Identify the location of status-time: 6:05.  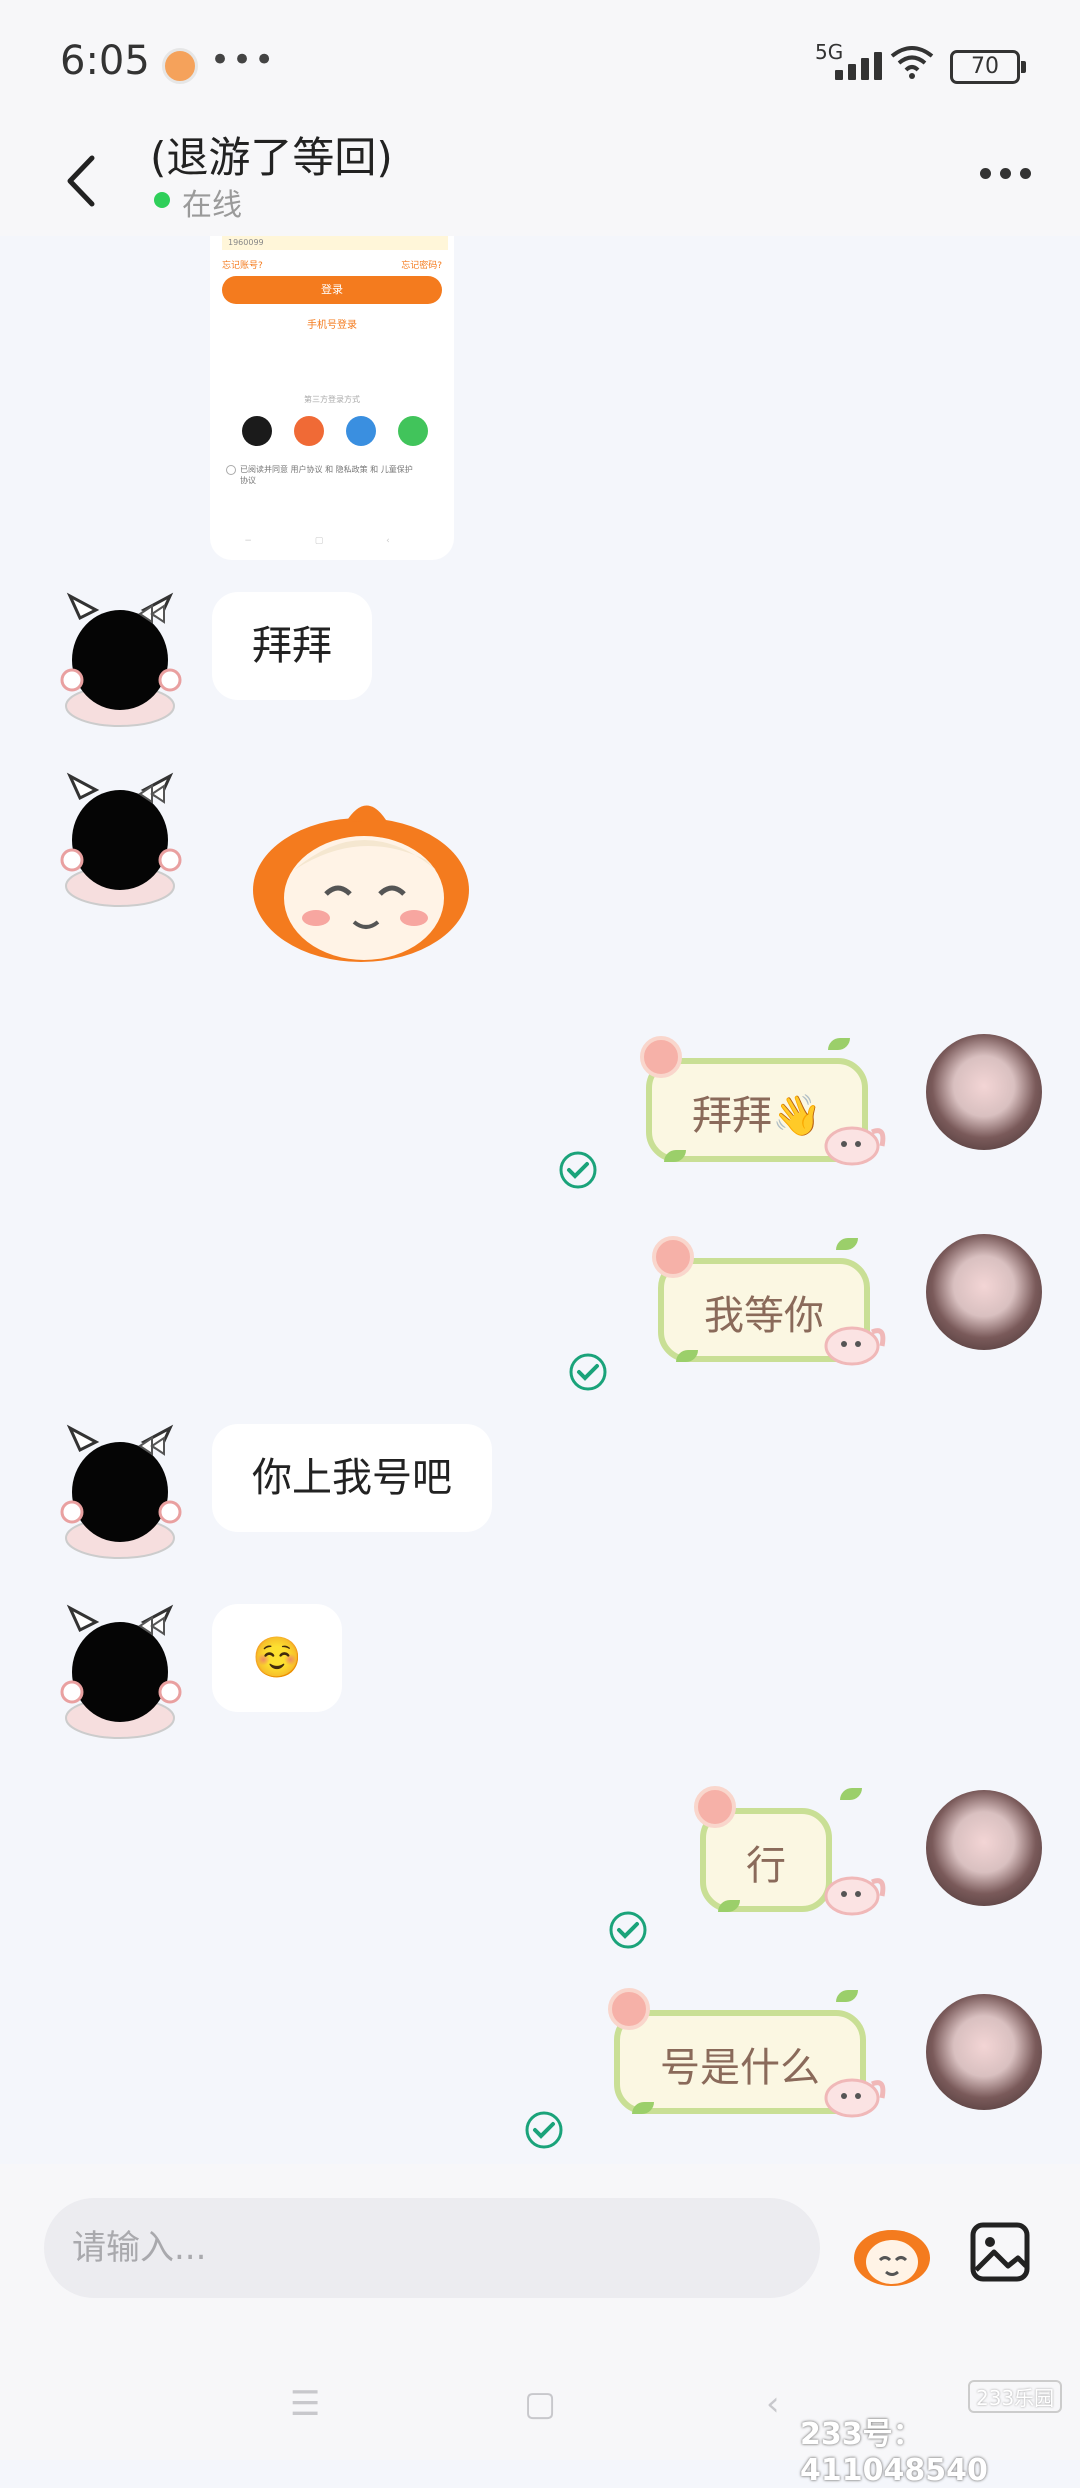
(105, 61).